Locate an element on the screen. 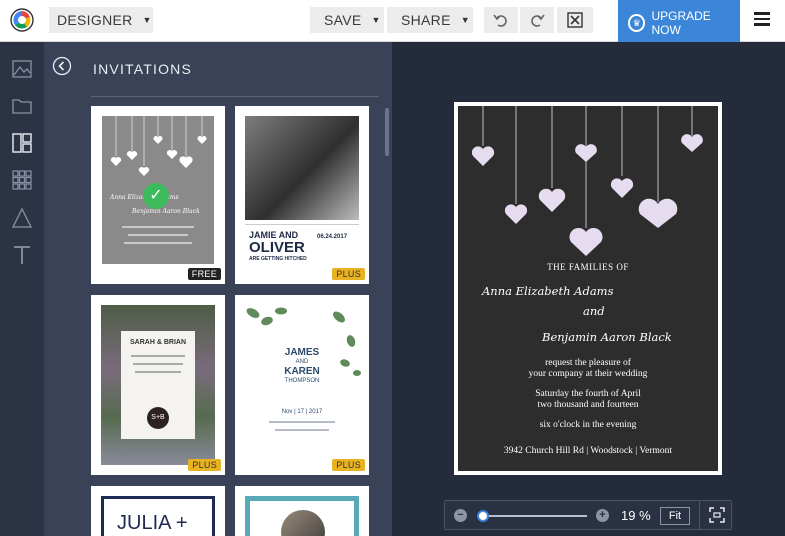  zoom-controls: − + 19 % Fit is located at coordinates (588, 515).